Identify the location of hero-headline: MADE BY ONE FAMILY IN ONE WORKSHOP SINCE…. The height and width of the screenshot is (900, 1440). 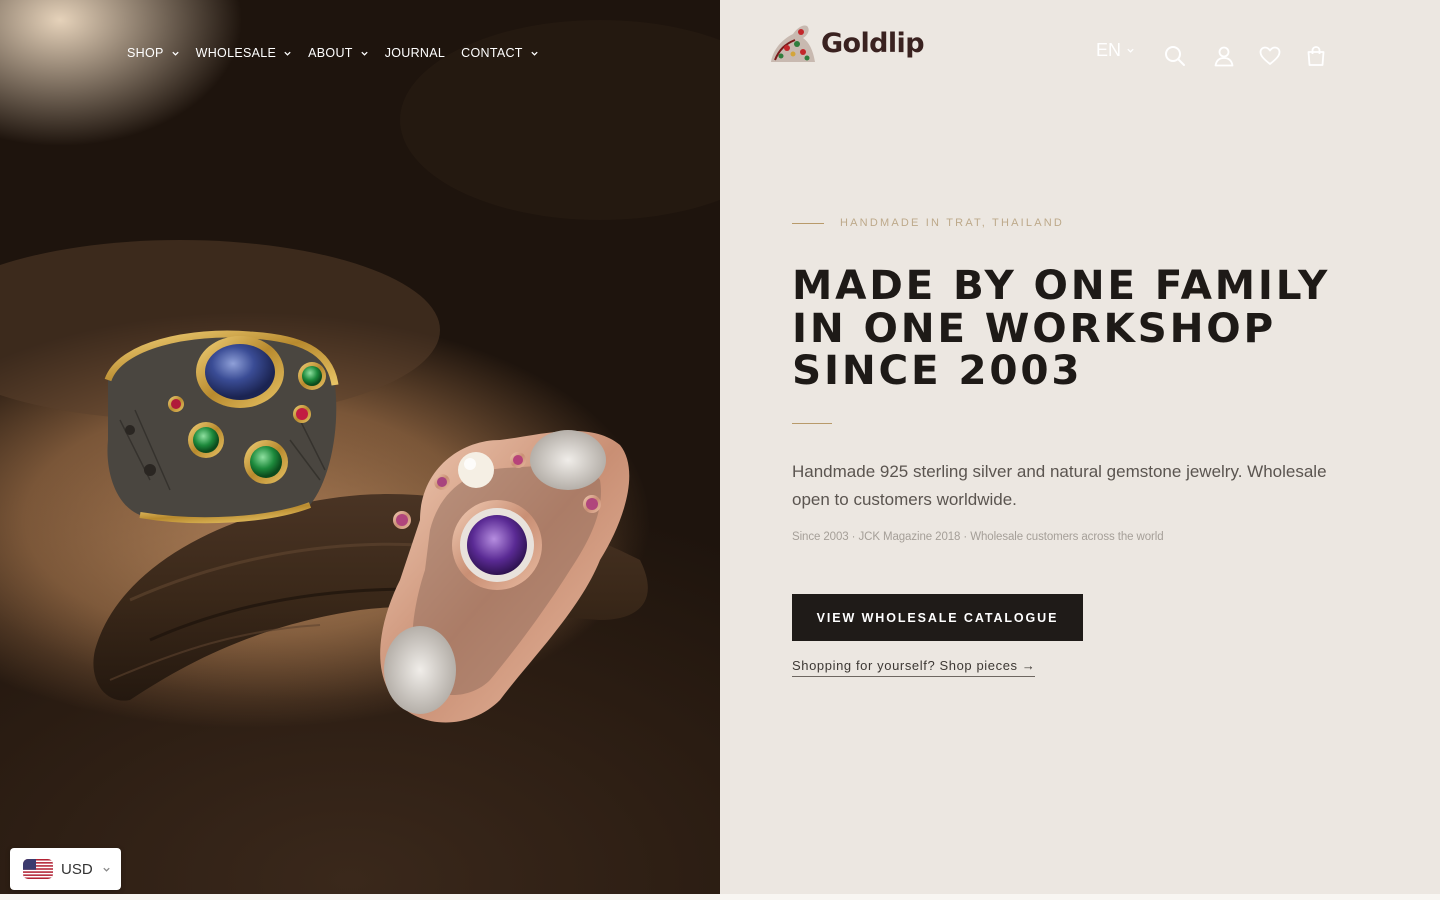
(1061, 327).